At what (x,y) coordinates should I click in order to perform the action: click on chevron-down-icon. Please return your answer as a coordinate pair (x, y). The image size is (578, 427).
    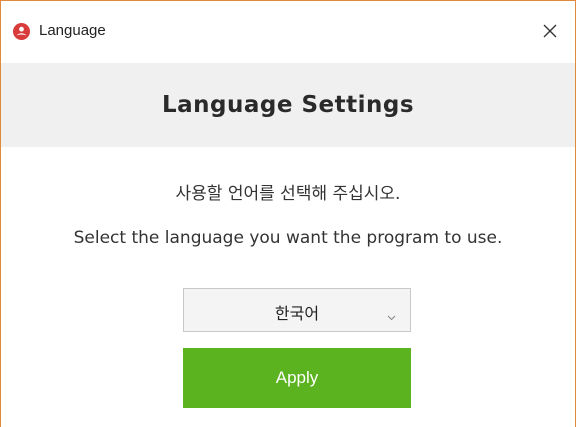
    Looking at the image, I should click on (391, 315).